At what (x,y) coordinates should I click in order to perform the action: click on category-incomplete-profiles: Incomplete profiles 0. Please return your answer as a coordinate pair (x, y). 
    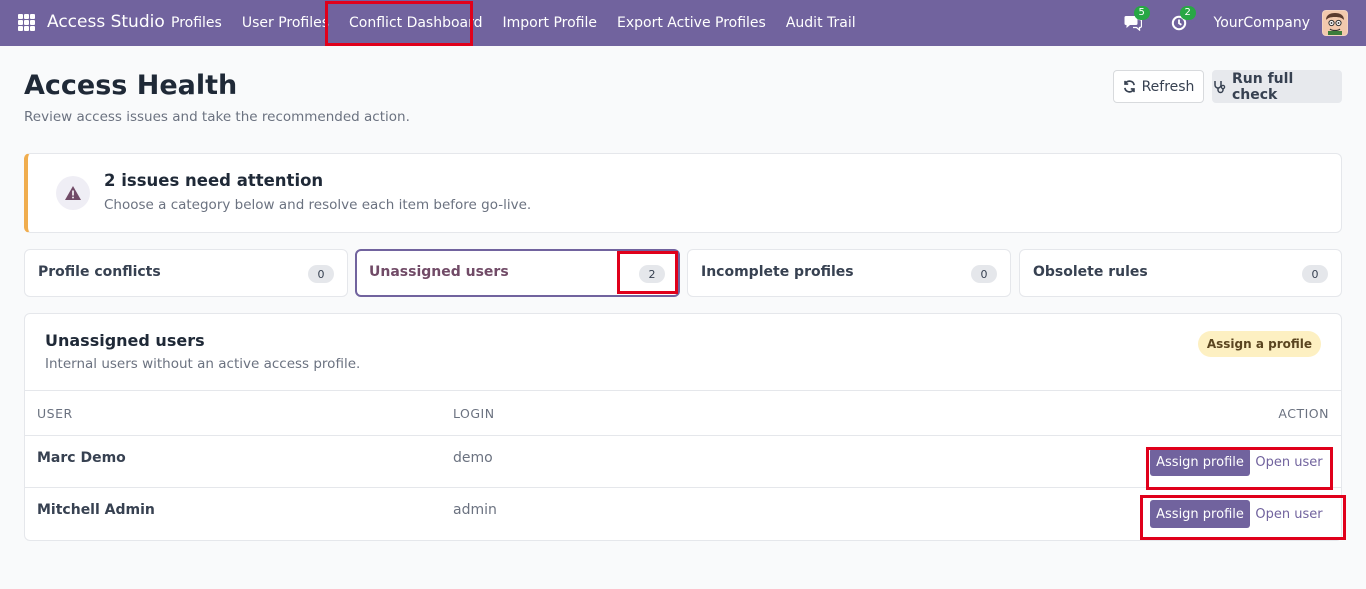
    Looking at the image, I should click on (849, 273).